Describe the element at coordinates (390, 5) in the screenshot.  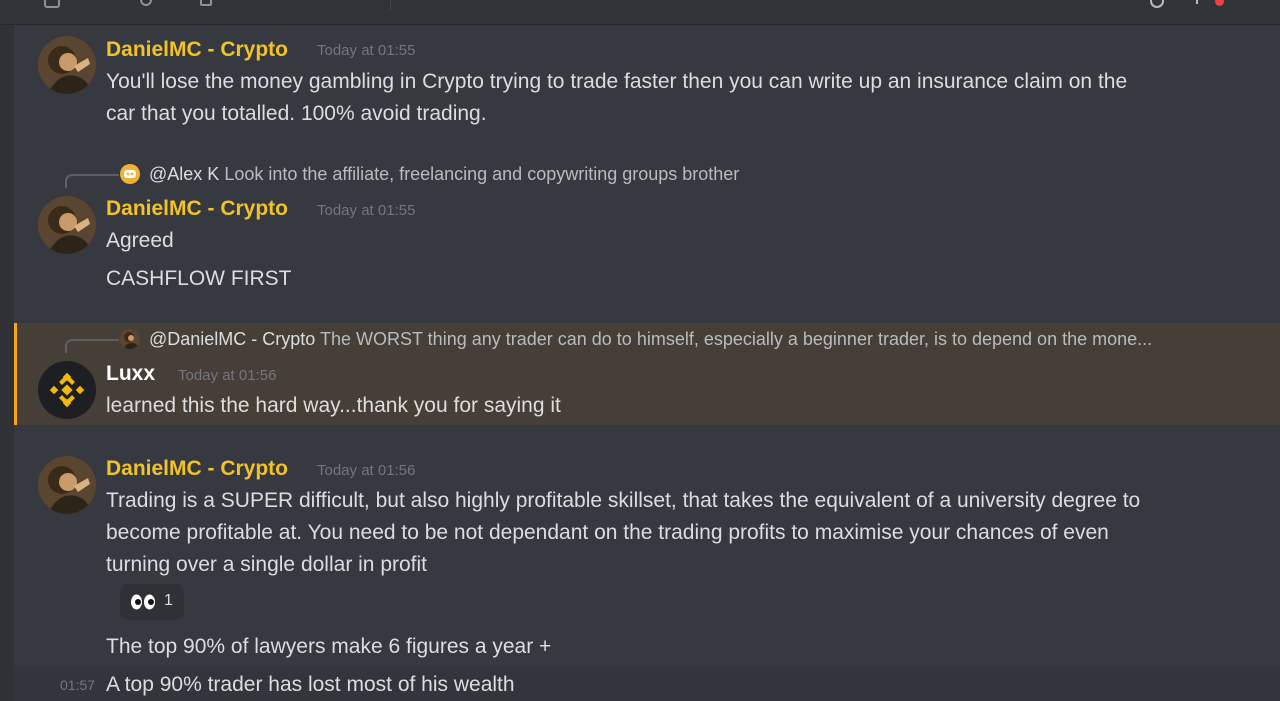
I see `header-divider` at that location.